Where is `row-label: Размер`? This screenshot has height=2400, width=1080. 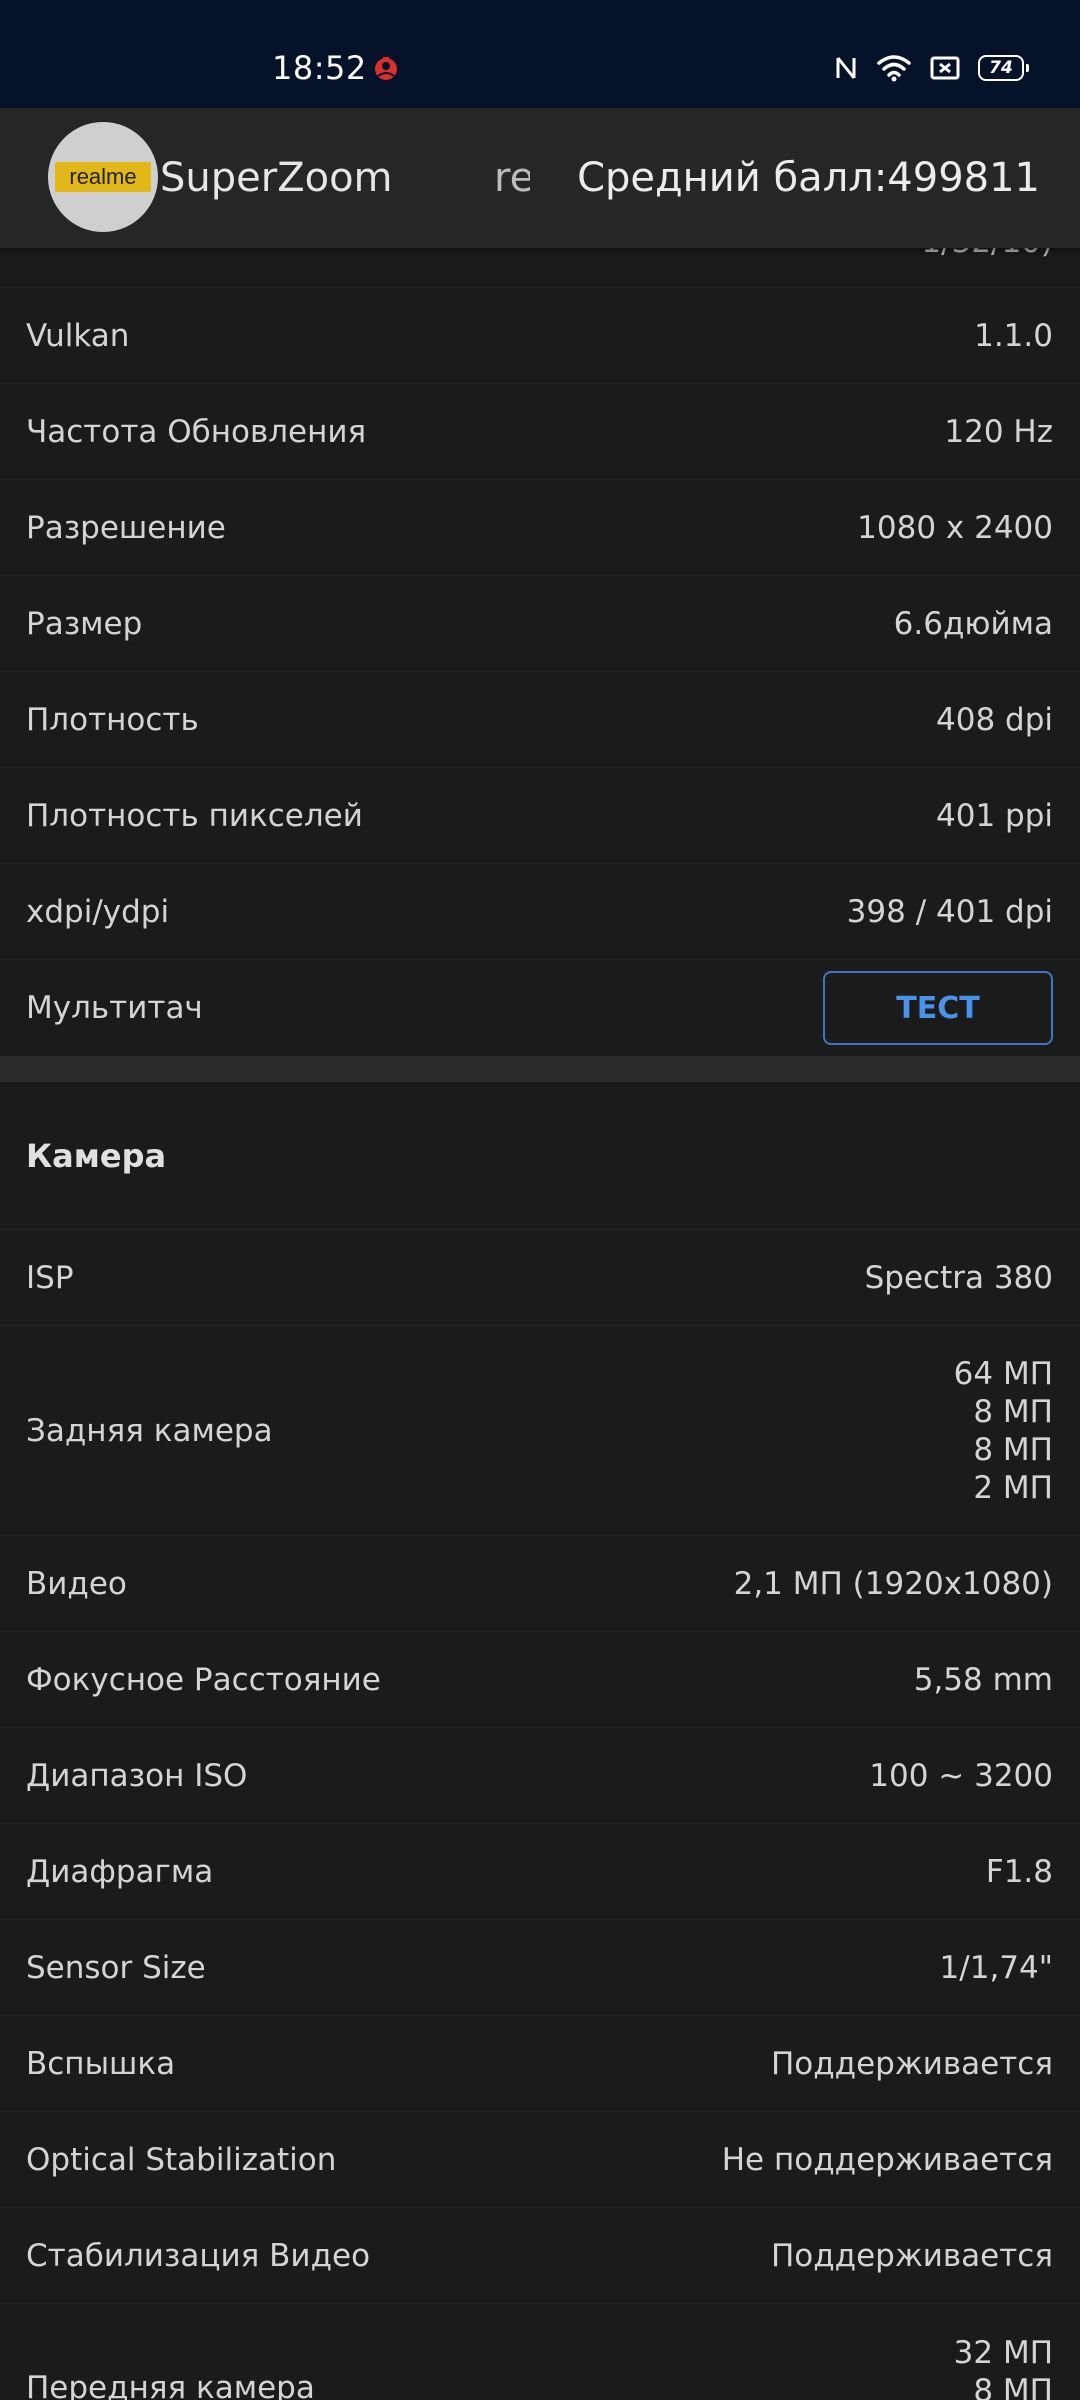
row-label: Размер is located at coordinates (84, 623).